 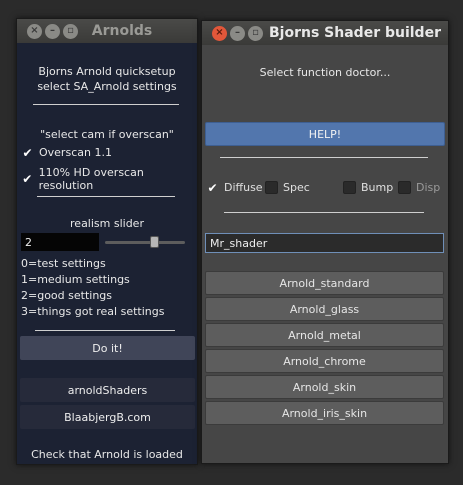 What do you see at coordinates (107, 86) in the screenshot?
I see `intro-text-line2: select SA_Arnold settings` at bounding box center [107, 86].